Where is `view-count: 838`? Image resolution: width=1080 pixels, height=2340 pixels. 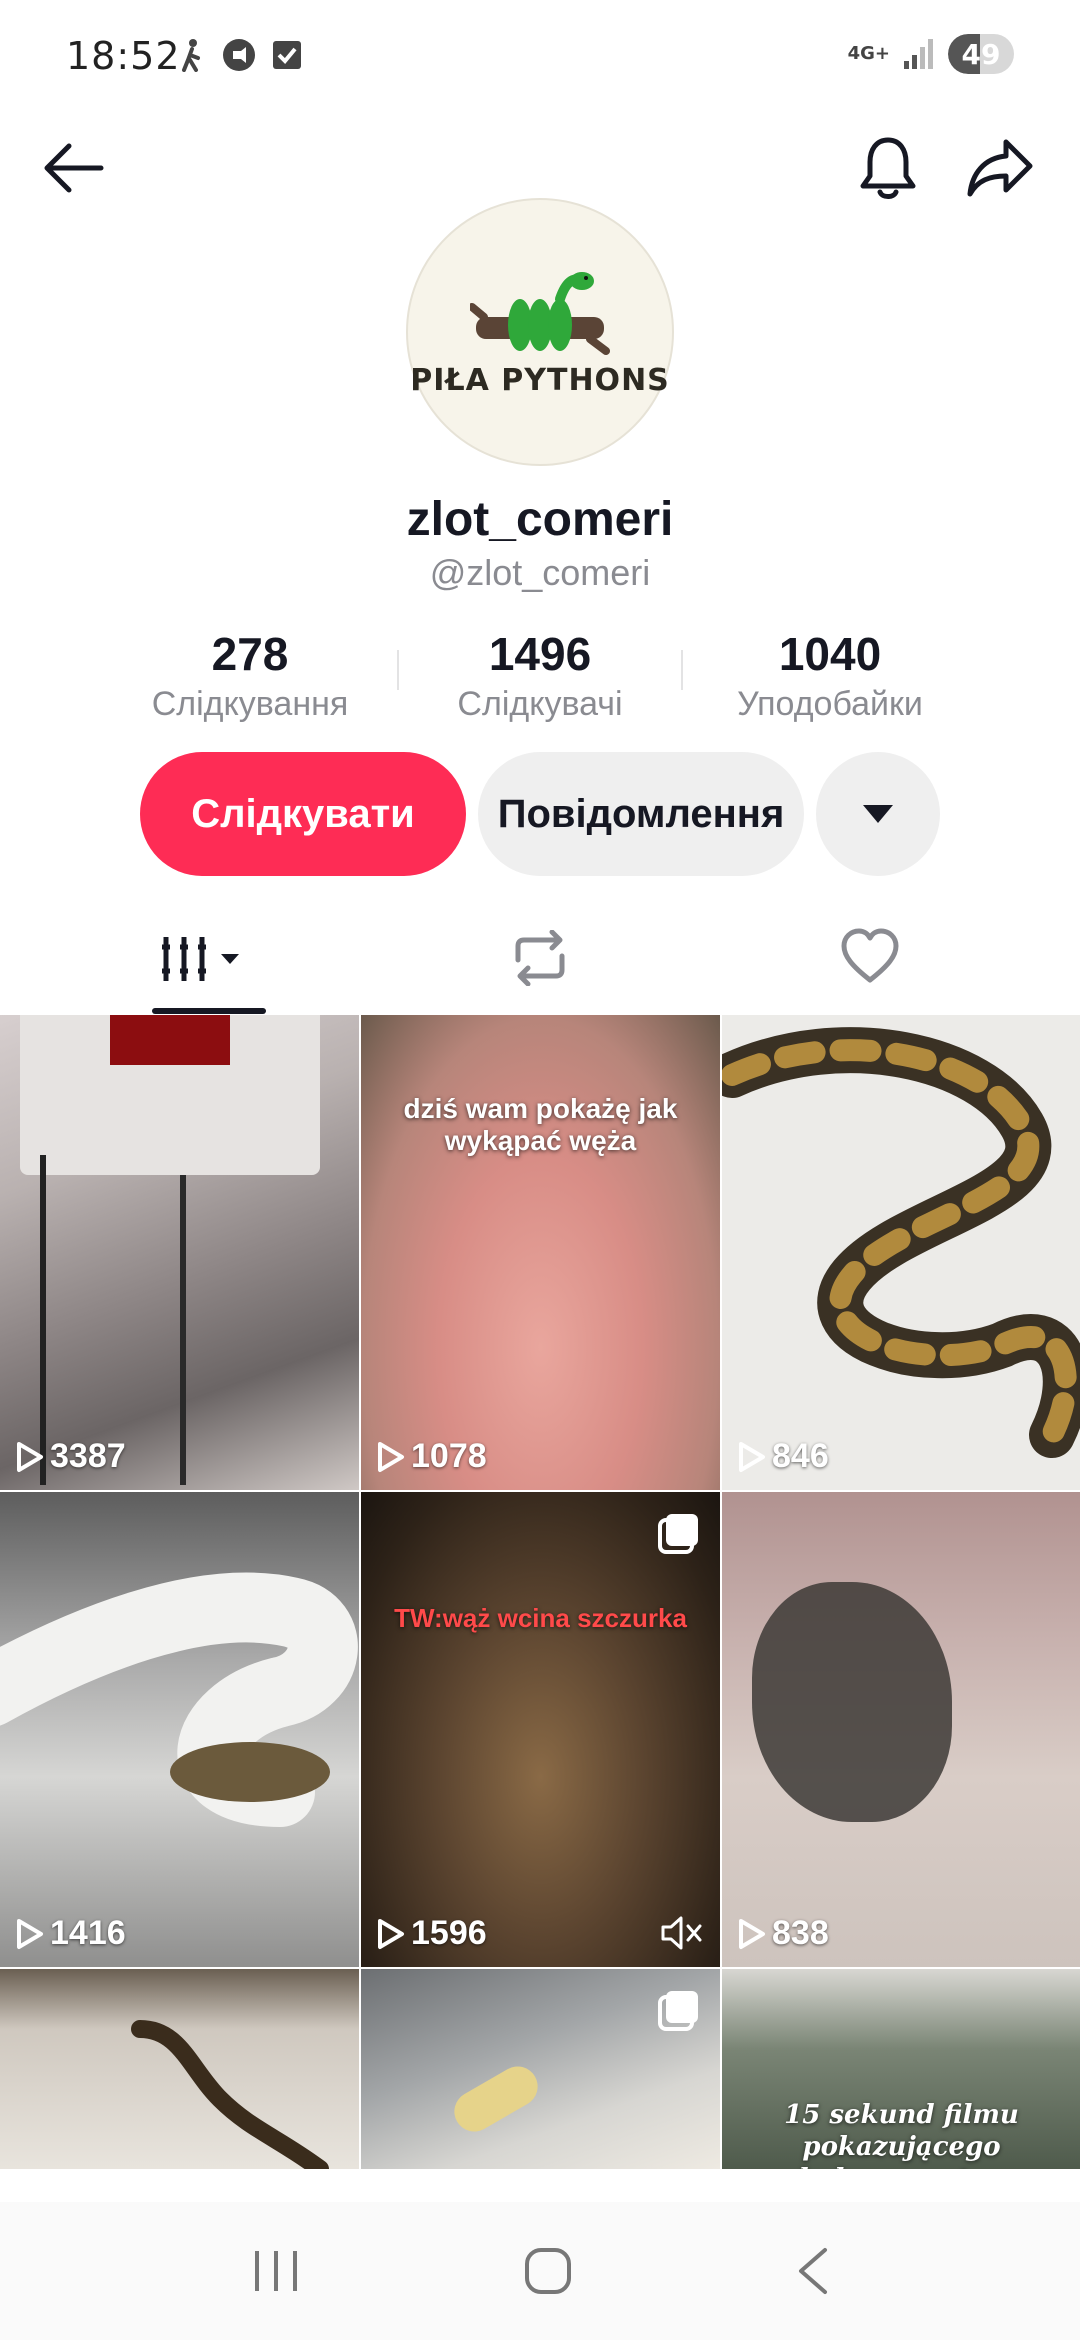
view-count: 838 is located at coordinates (783, 1933).